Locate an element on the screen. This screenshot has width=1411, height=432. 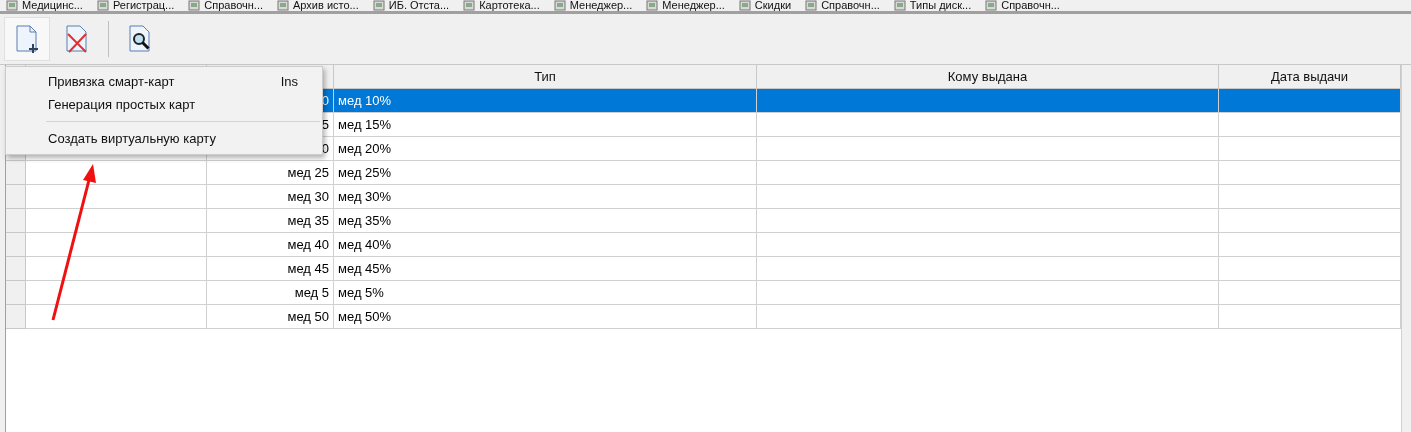
menu-item: Привязка смарт-карт Ins is located at coordinates (164, 81).